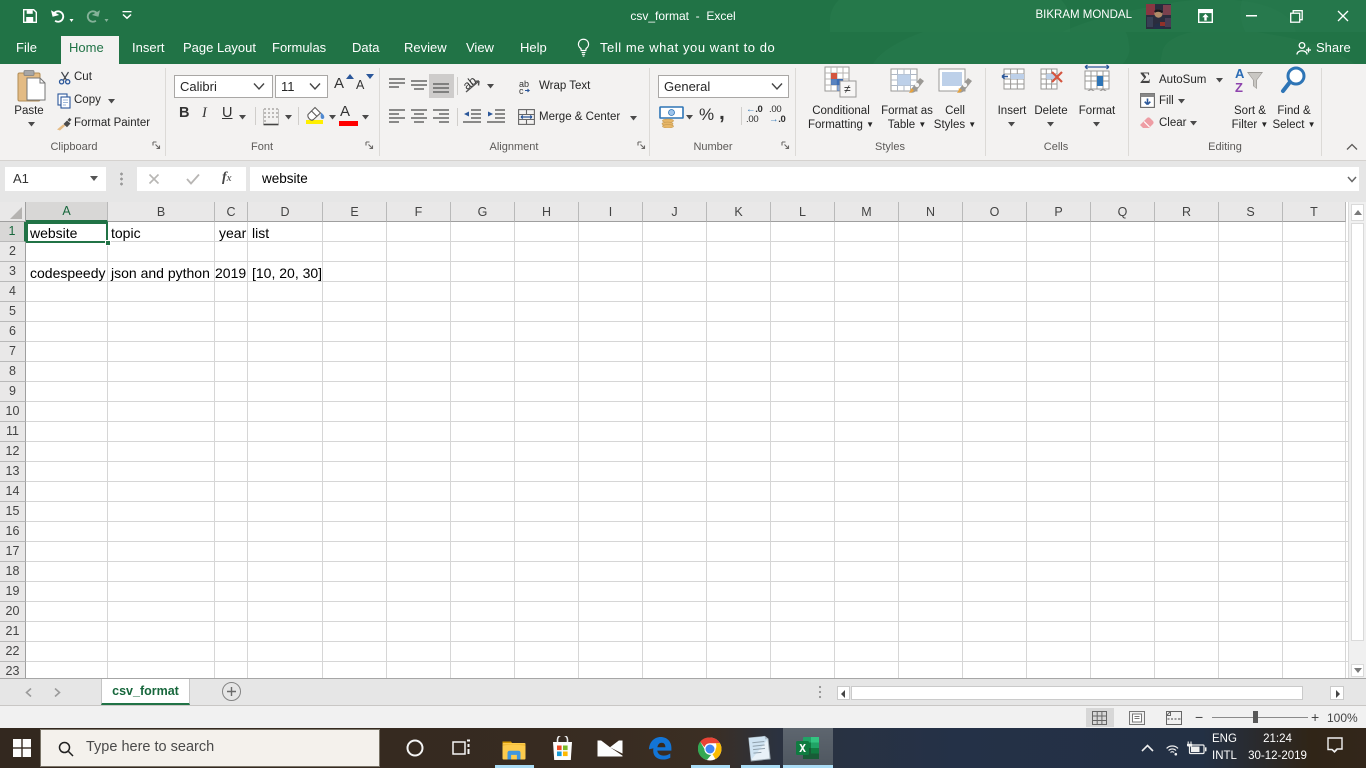 This screenshot has height=768, width=1366. I want to click on svg-text: Z, so click(1239, 87).